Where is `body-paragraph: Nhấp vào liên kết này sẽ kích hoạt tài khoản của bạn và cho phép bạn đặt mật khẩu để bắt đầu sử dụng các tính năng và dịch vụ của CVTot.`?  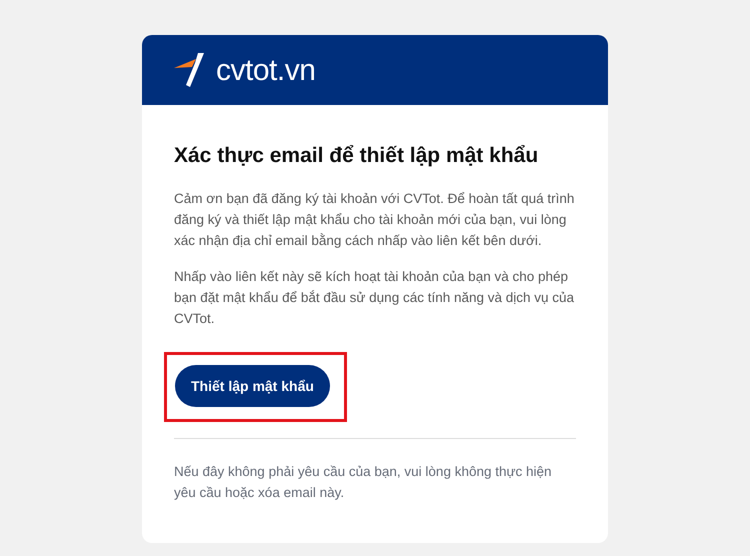
body-paragraph: Nhấp vào liên kết này sẽ kích hoạt tài khoản của bạn và cho phép bạn đặt mật khẩu để bắt đầu sử dụng các tính năng và dịch vụ của CVTot. is located at coordinates (375, 298).